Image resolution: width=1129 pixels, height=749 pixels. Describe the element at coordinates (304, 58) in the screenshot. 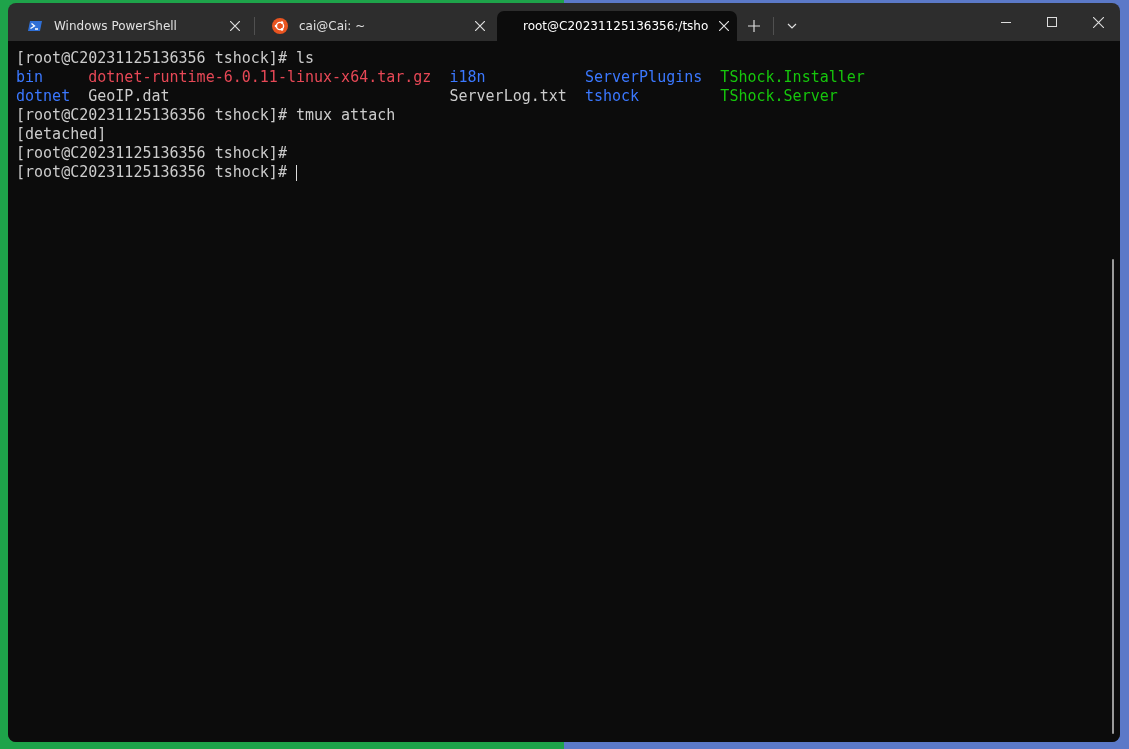

I see `shell-command: ls` at that location.